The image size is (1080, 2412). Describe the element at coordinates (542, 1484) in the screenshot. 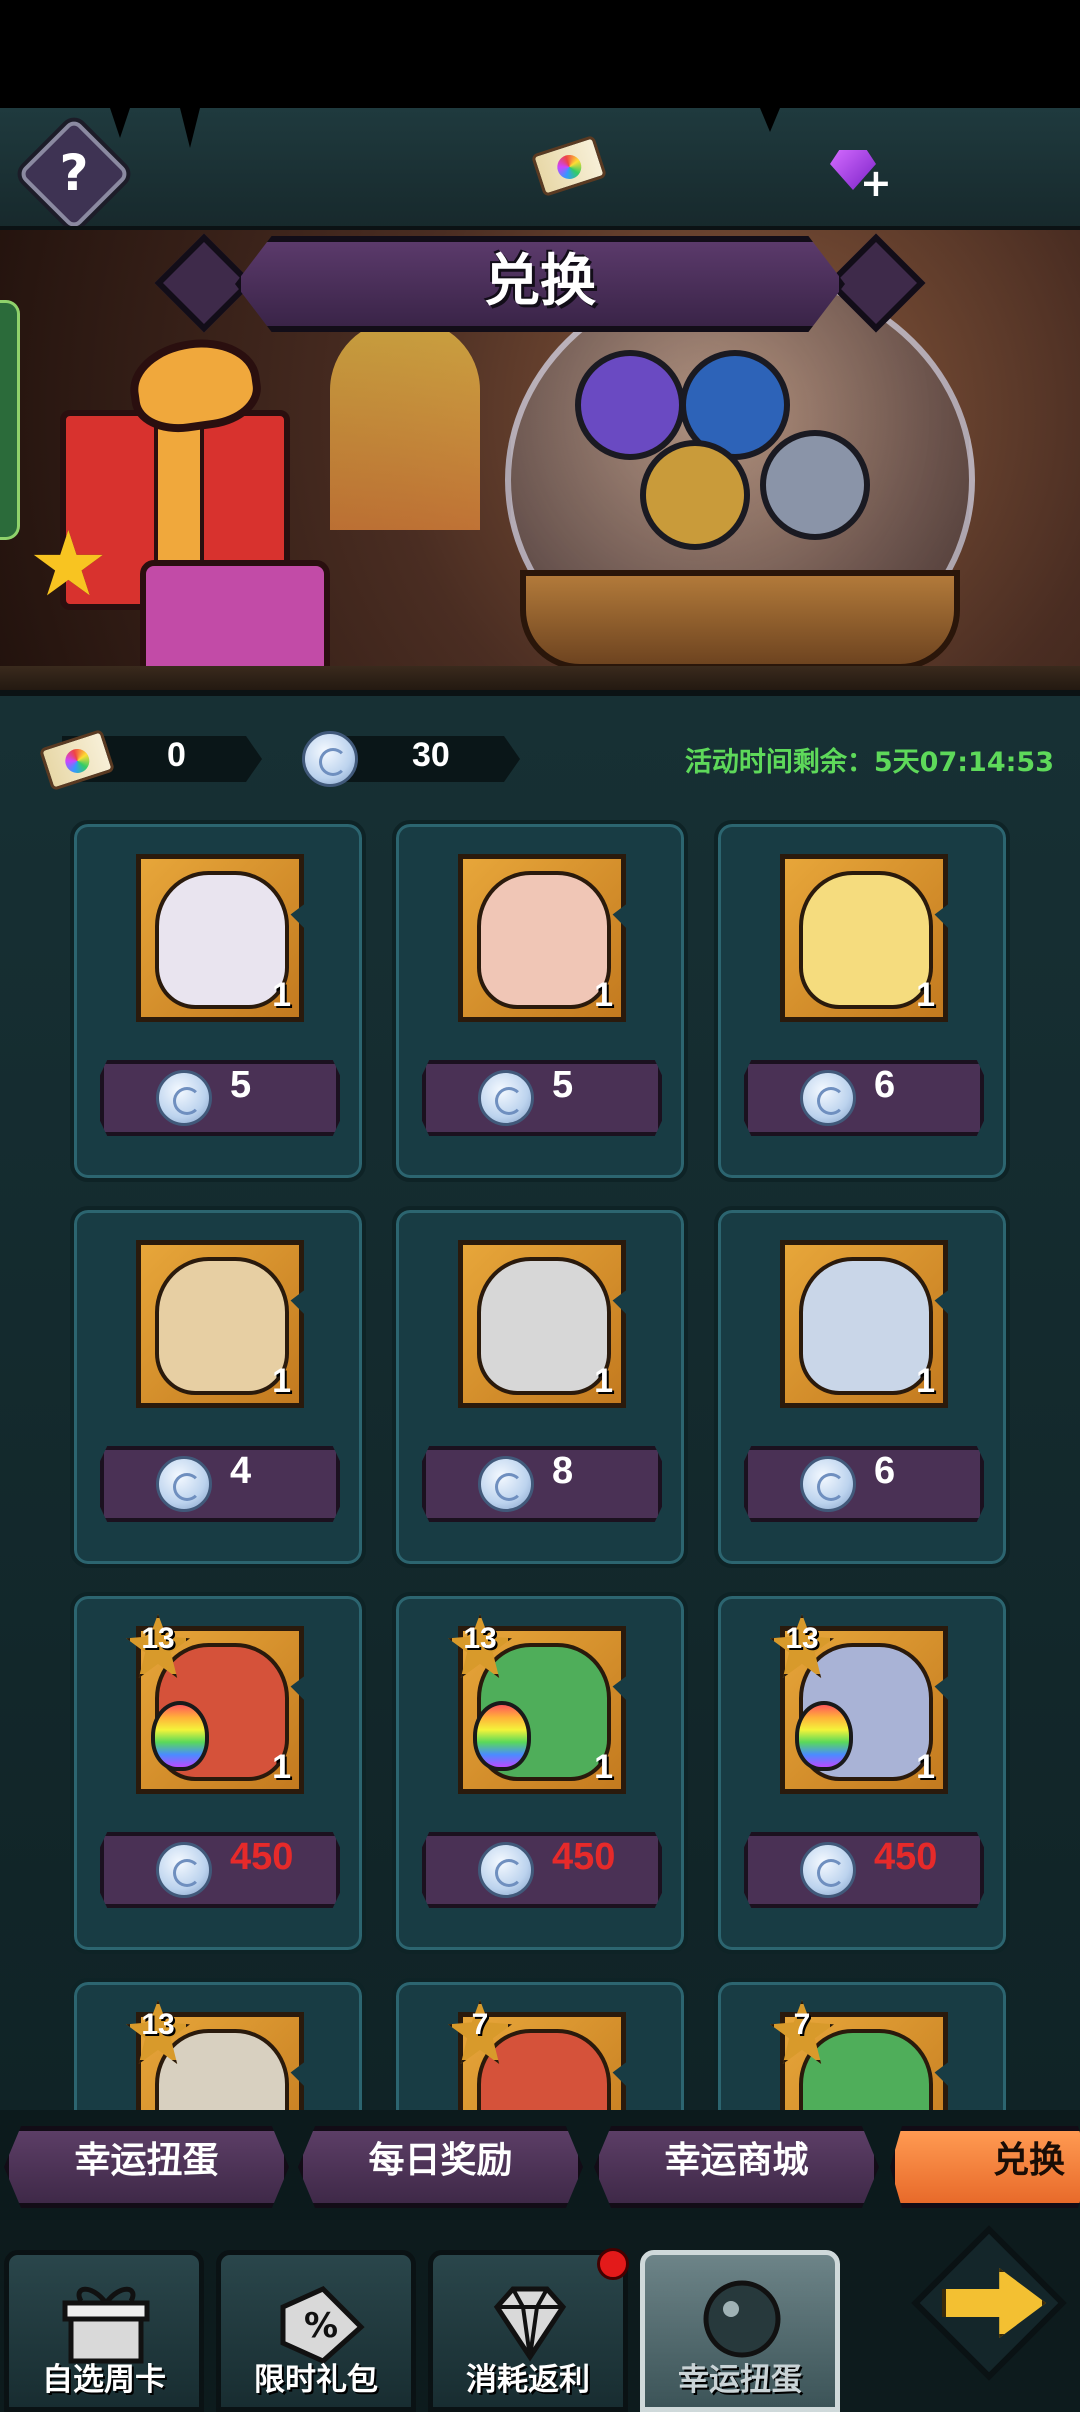

I see `exchange-price-button: 8` at that location.